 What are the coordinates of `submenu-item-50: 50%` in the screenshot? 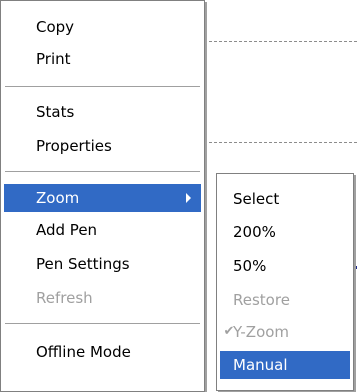 It's located at (285, 266).